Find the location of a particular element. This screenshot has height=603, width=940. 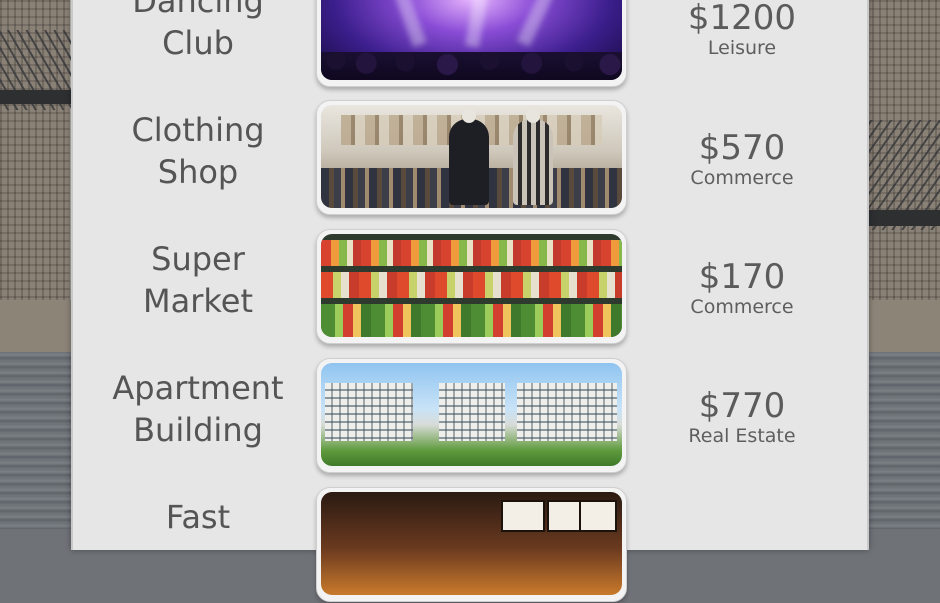

supermarket-photo is located at coordinates (471, 285).